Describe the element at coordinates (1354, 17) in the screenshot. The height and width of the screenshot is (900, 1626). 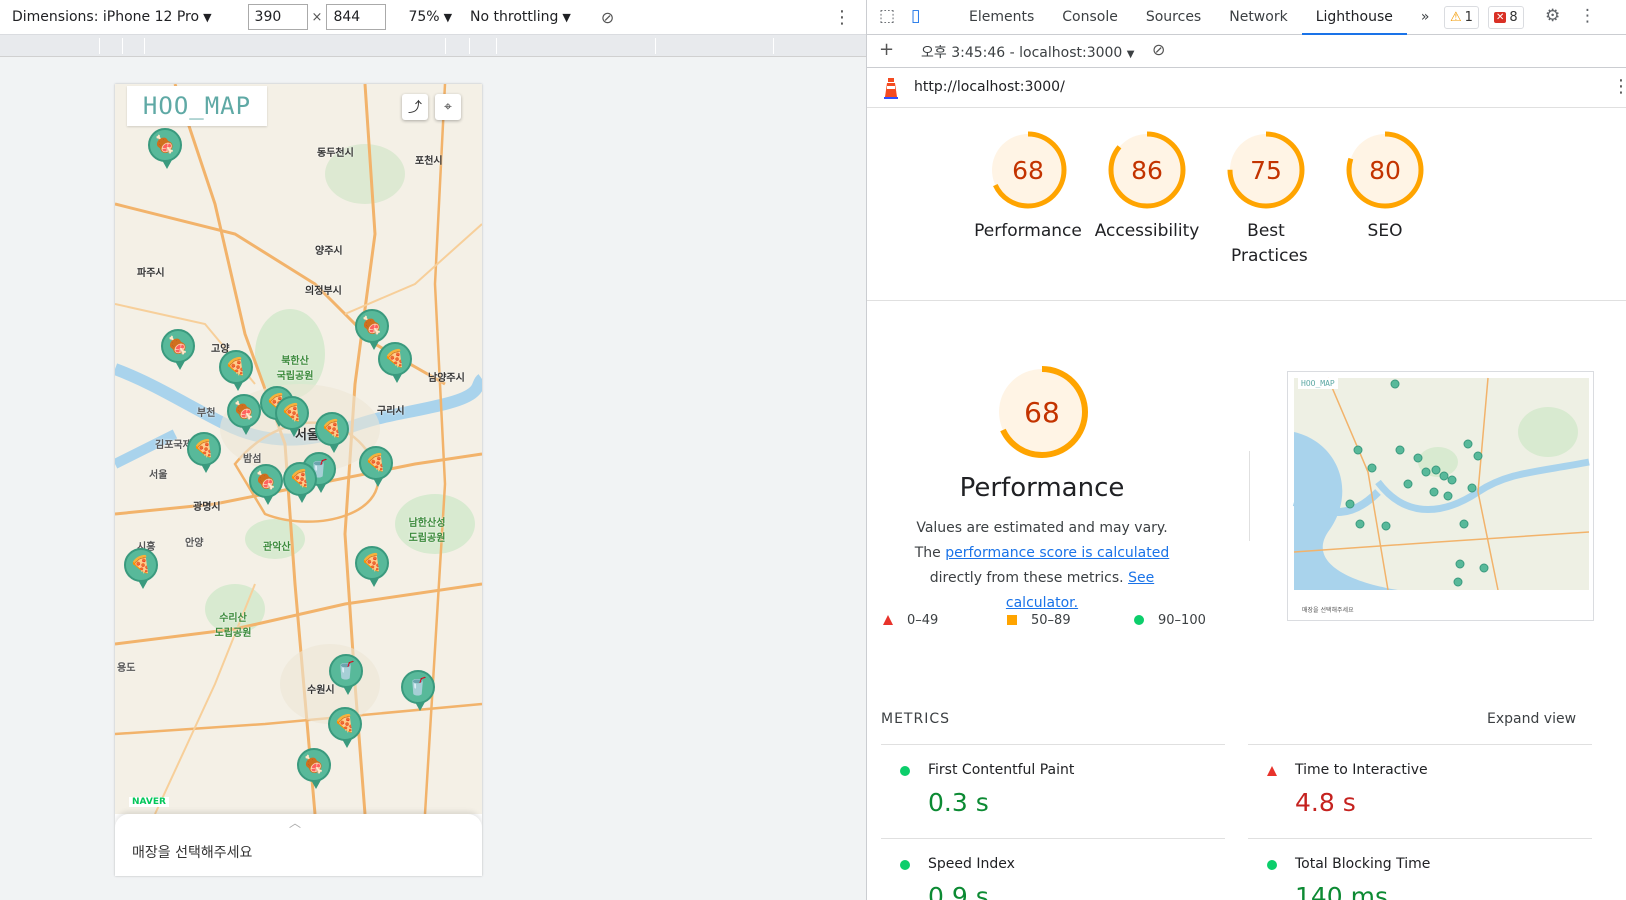
I see `tab-lighthouse: Lighthouse` at that location.